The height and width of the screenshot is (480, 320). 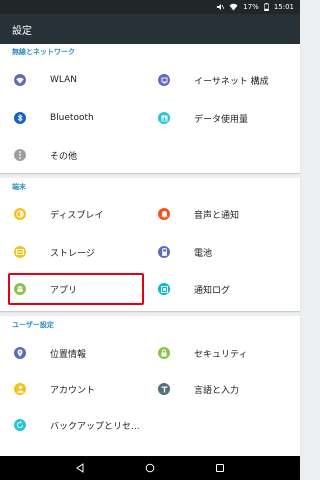 I want to click on settings-item-label: 通知ログ, so click(x=212, y=290).